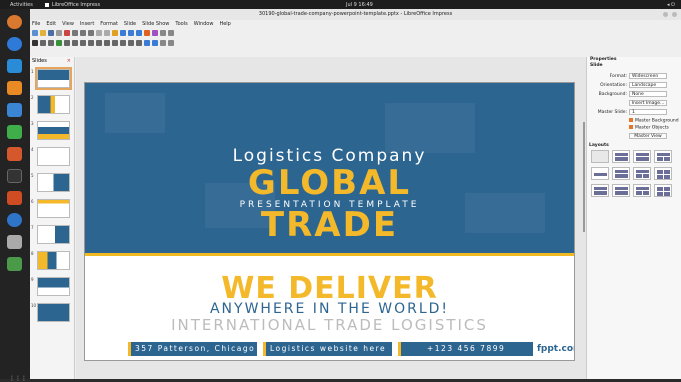 The image size is (681, 382). What do you see at coordinates (663, 173) in the screenshot?
I see `layout-four-content` at bounding box center [663, 173].